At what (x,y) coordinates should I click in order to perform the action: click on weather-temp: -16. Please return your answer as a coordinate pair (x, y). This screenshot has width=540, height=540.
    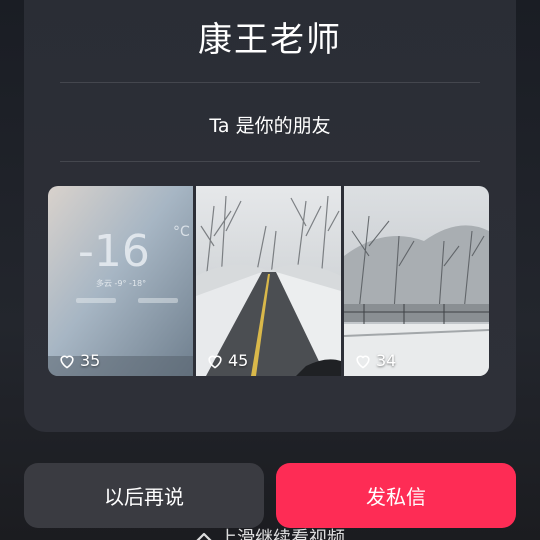
    Looking at the image, I should click on (114, 251).